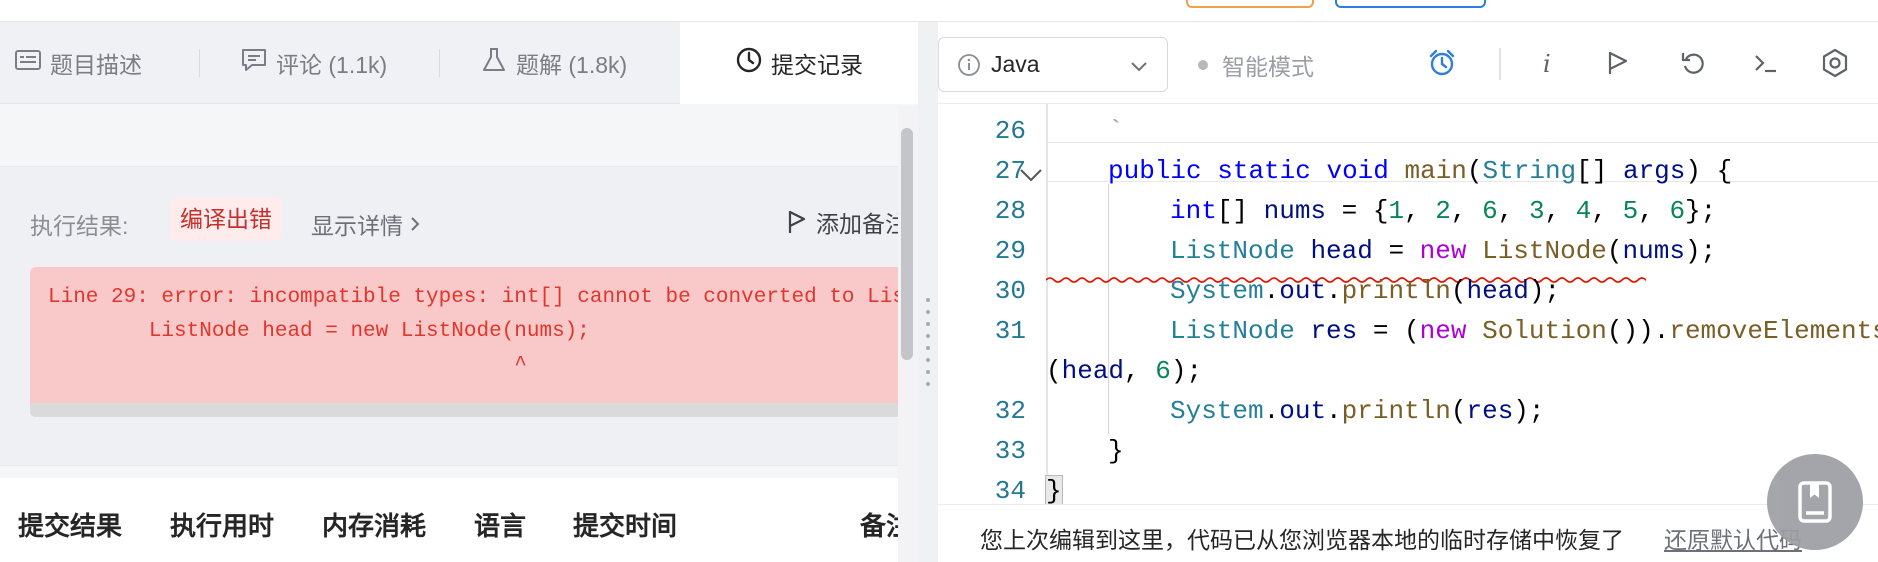 The image size is (1878, 562). I want to click on description-icon, so click(28, 63).